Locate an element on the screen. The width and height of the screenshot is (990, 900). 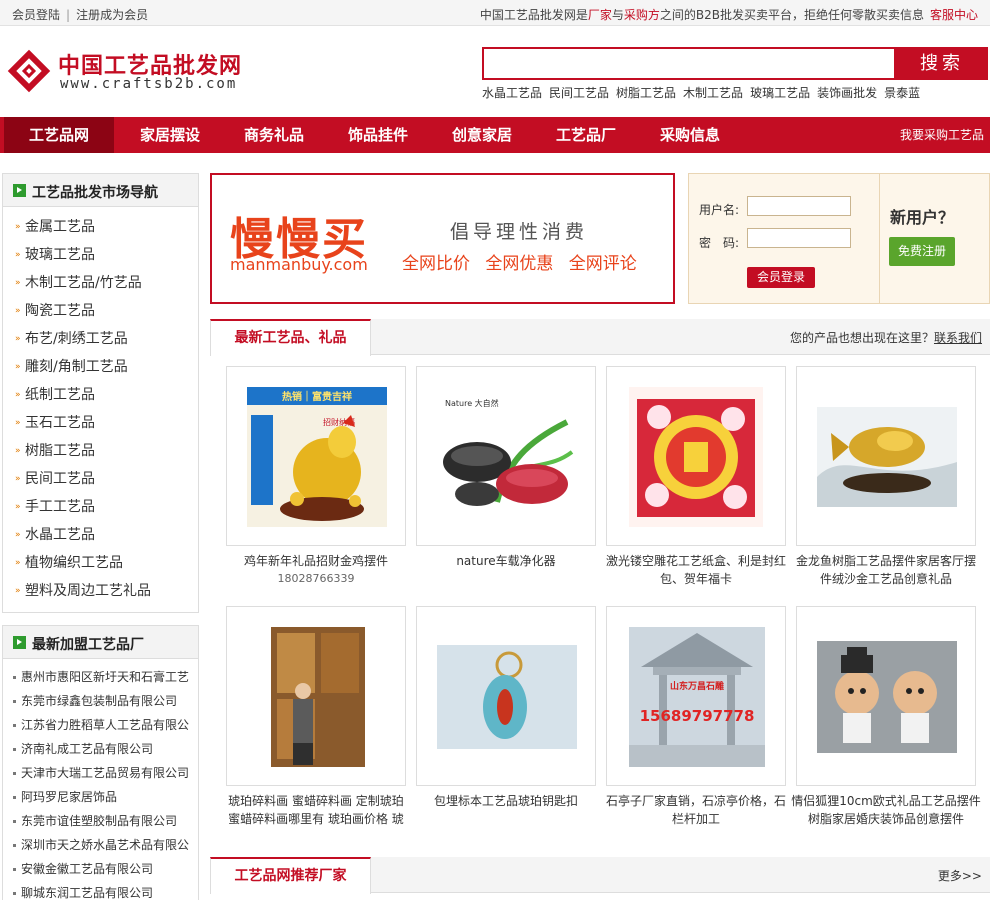
search-input is located at coordinates (689, 63).